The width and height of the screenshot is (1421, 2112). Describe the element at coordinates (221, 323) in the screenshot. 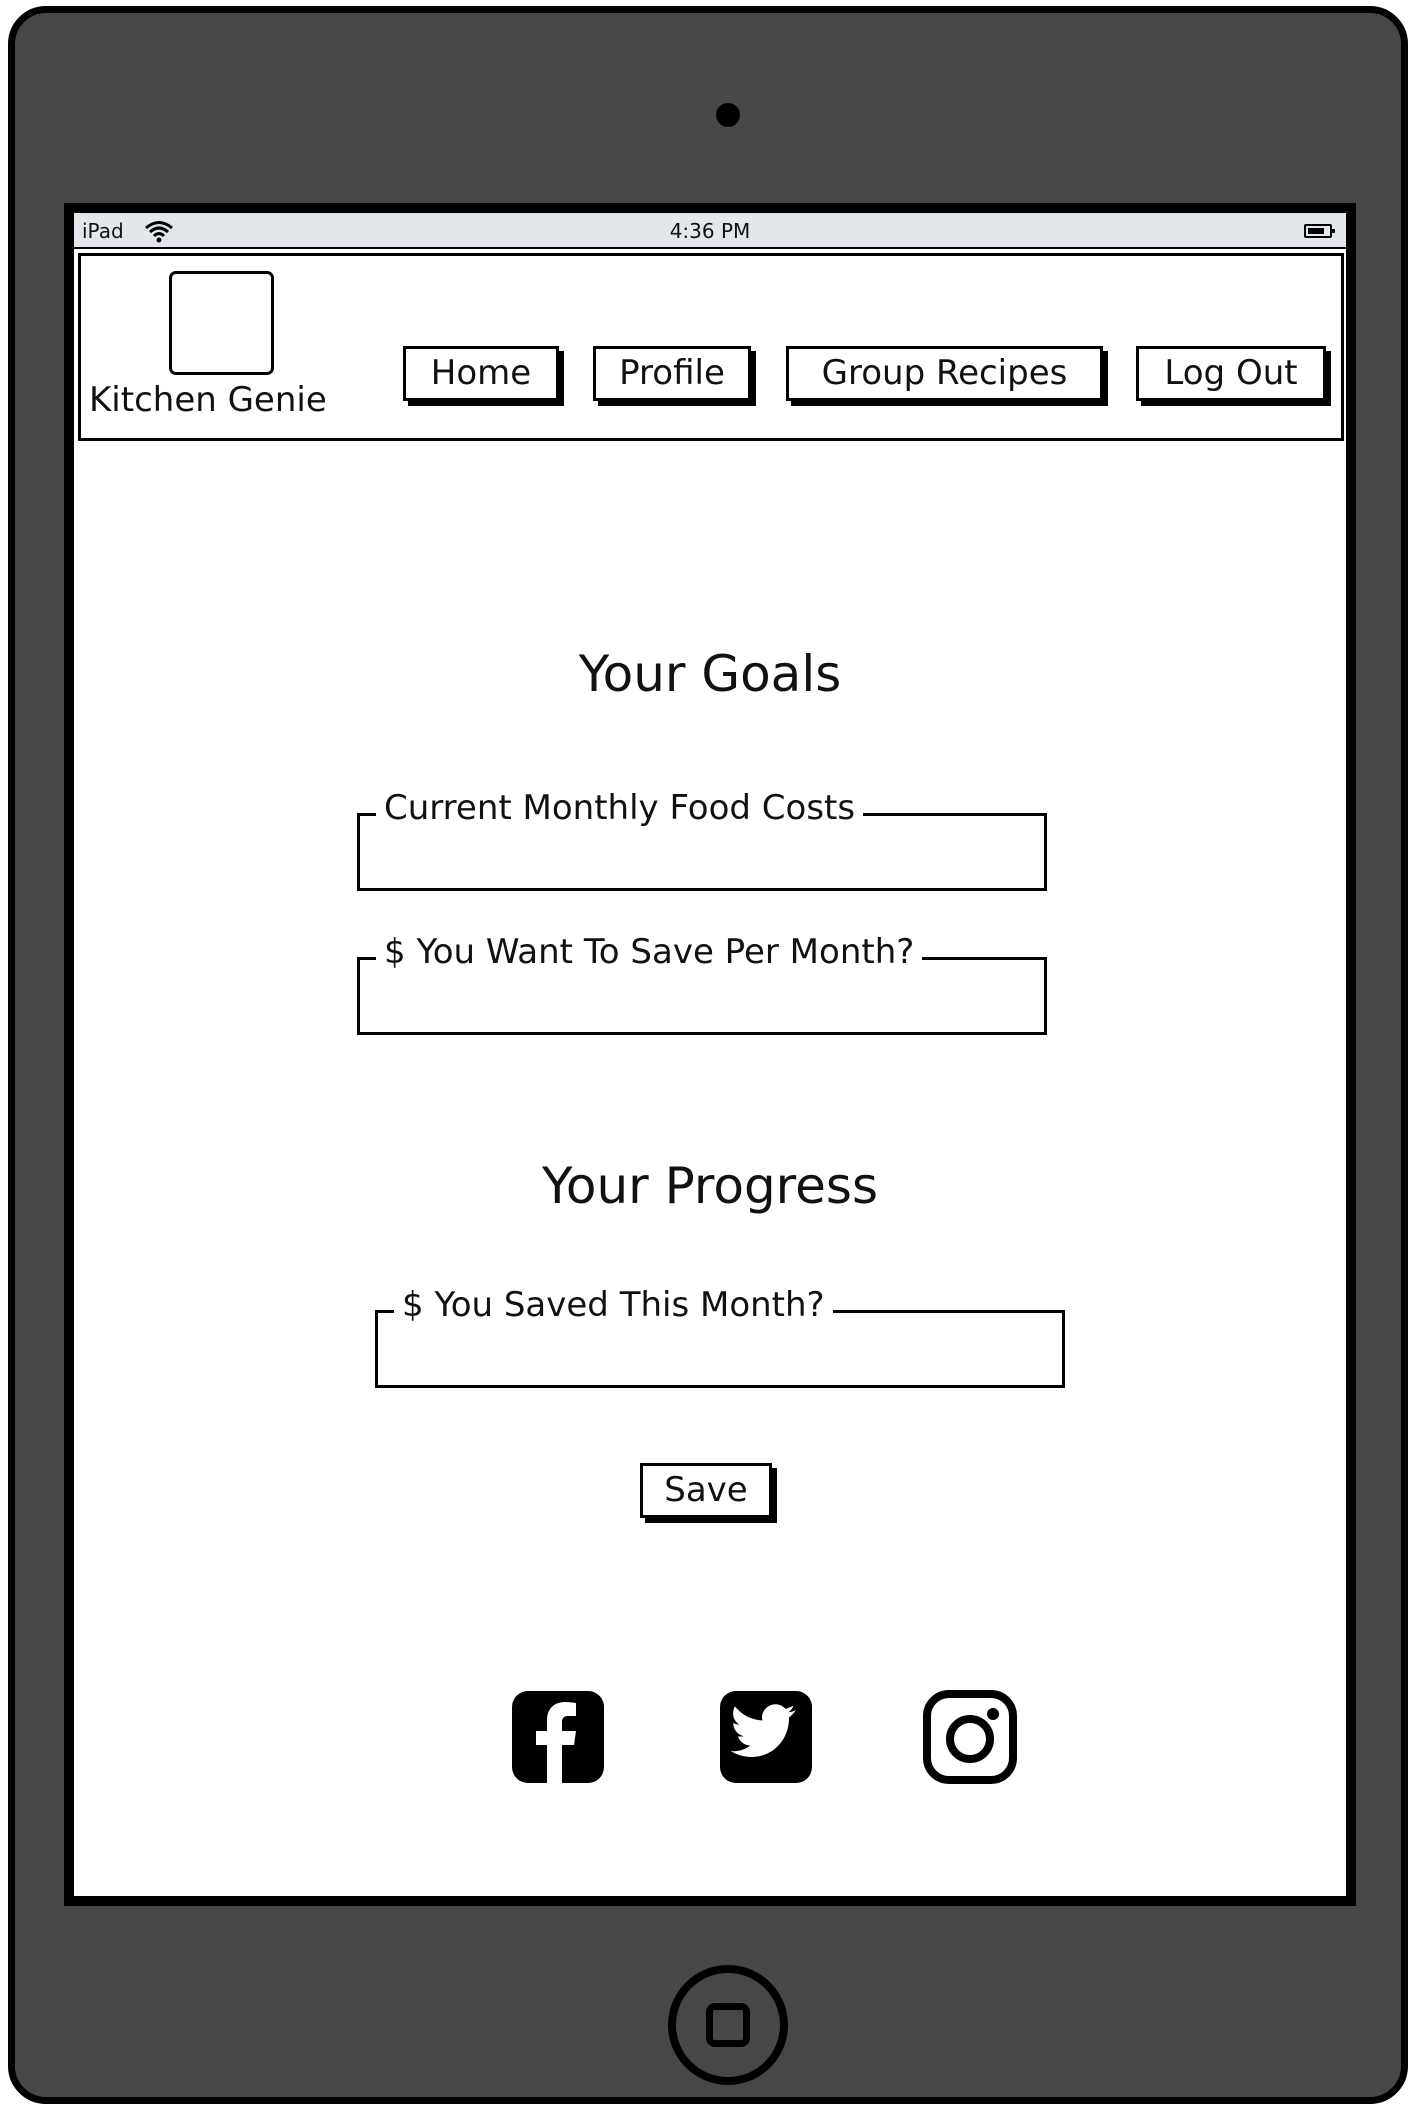

I see `logo-placeholder` at that location.